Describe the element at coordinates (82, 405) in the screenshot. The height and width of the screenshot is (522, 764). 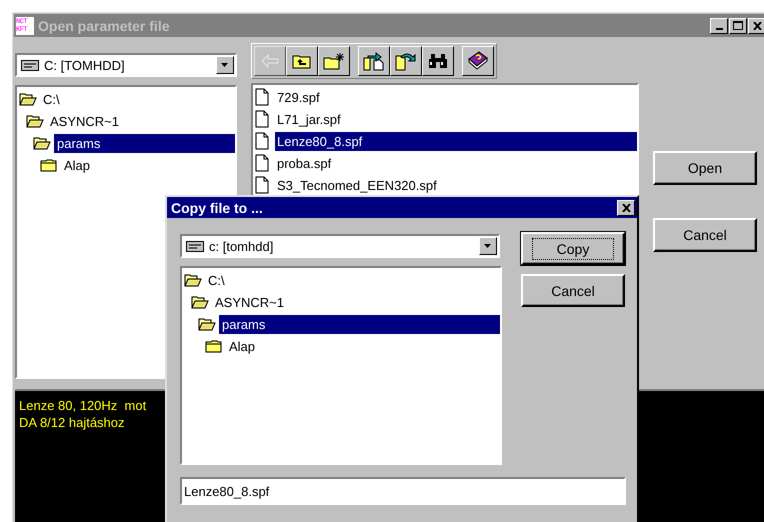
I see `description-text: Lenze 80, 120Hz mot` at that location.